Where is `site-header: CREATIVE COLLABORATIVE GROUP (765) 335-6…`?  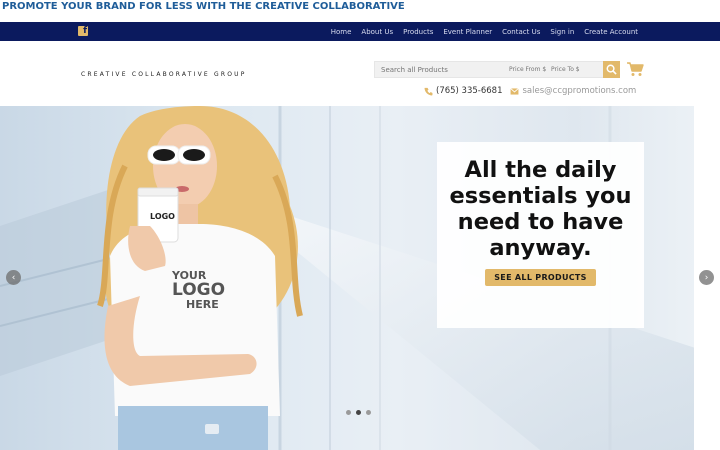
site-header: CREATIVE COLLABORATIVE GROUP (765) 335-6… is located at coordinates (360, 73).